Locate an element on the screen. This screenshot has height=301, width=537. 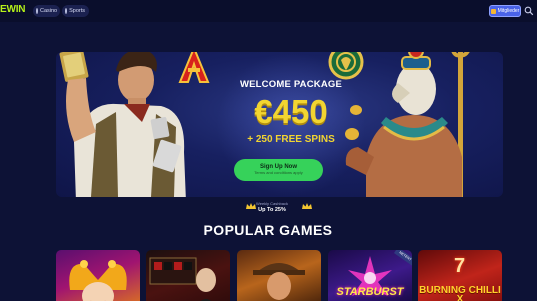
free-spins-text: + 250 FREE SPINS is located at coordinates (291, 139).